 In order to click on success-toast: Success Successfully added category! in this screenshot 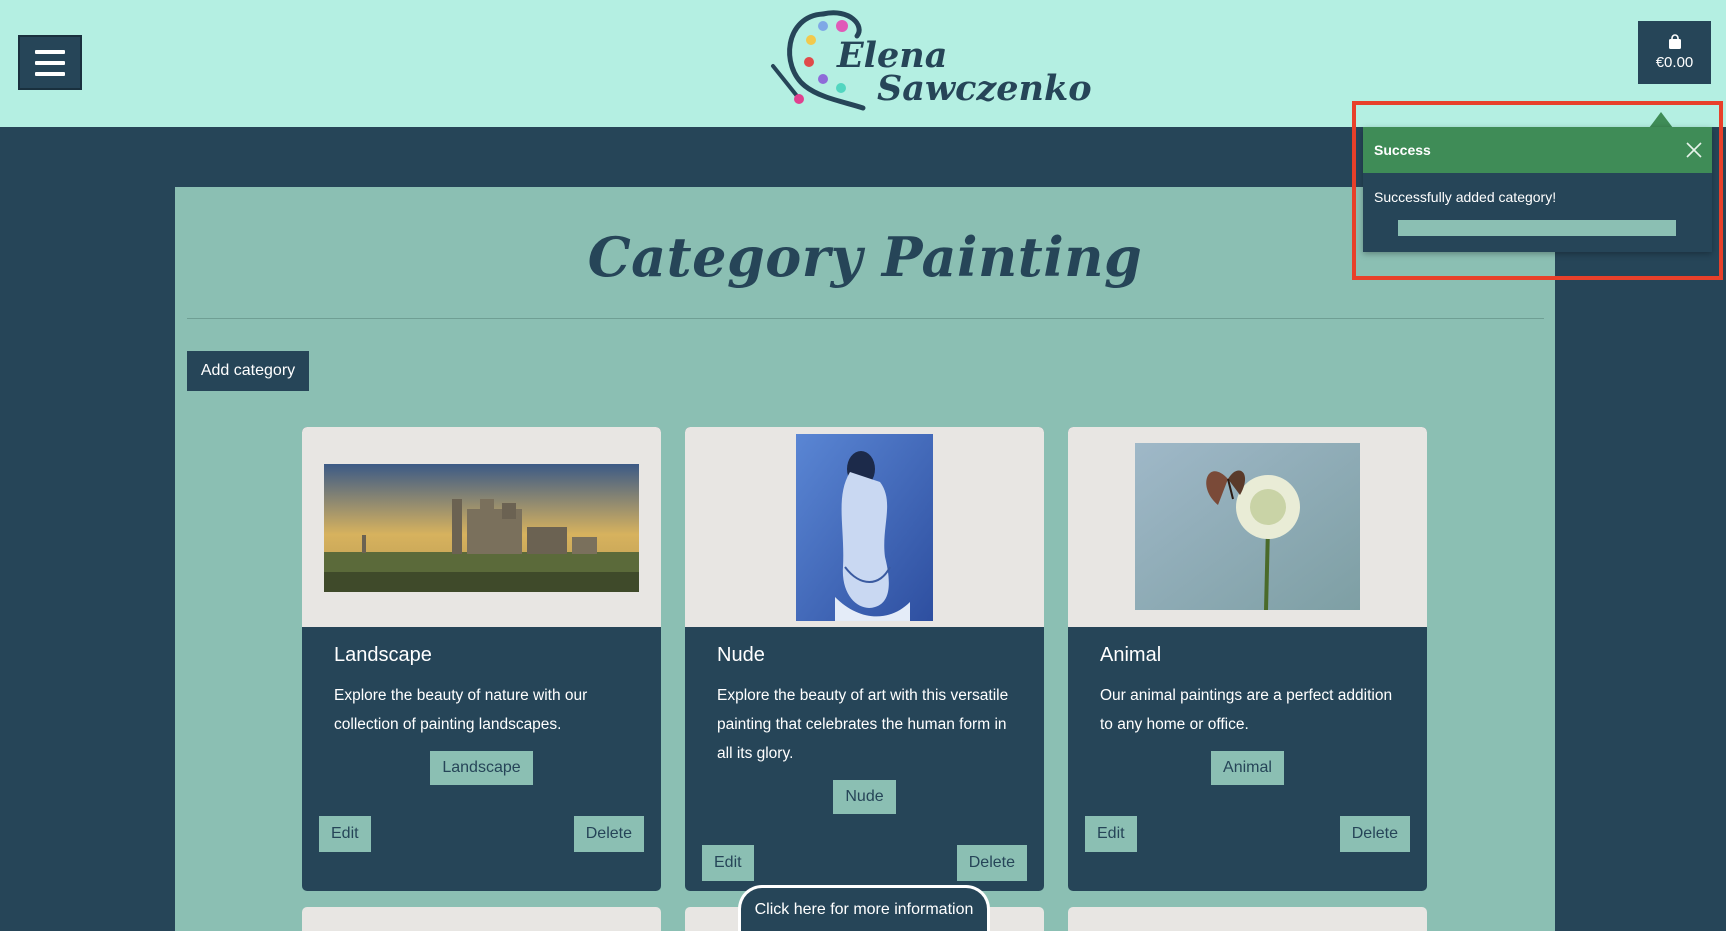, I will do `click(1537, 189)`.